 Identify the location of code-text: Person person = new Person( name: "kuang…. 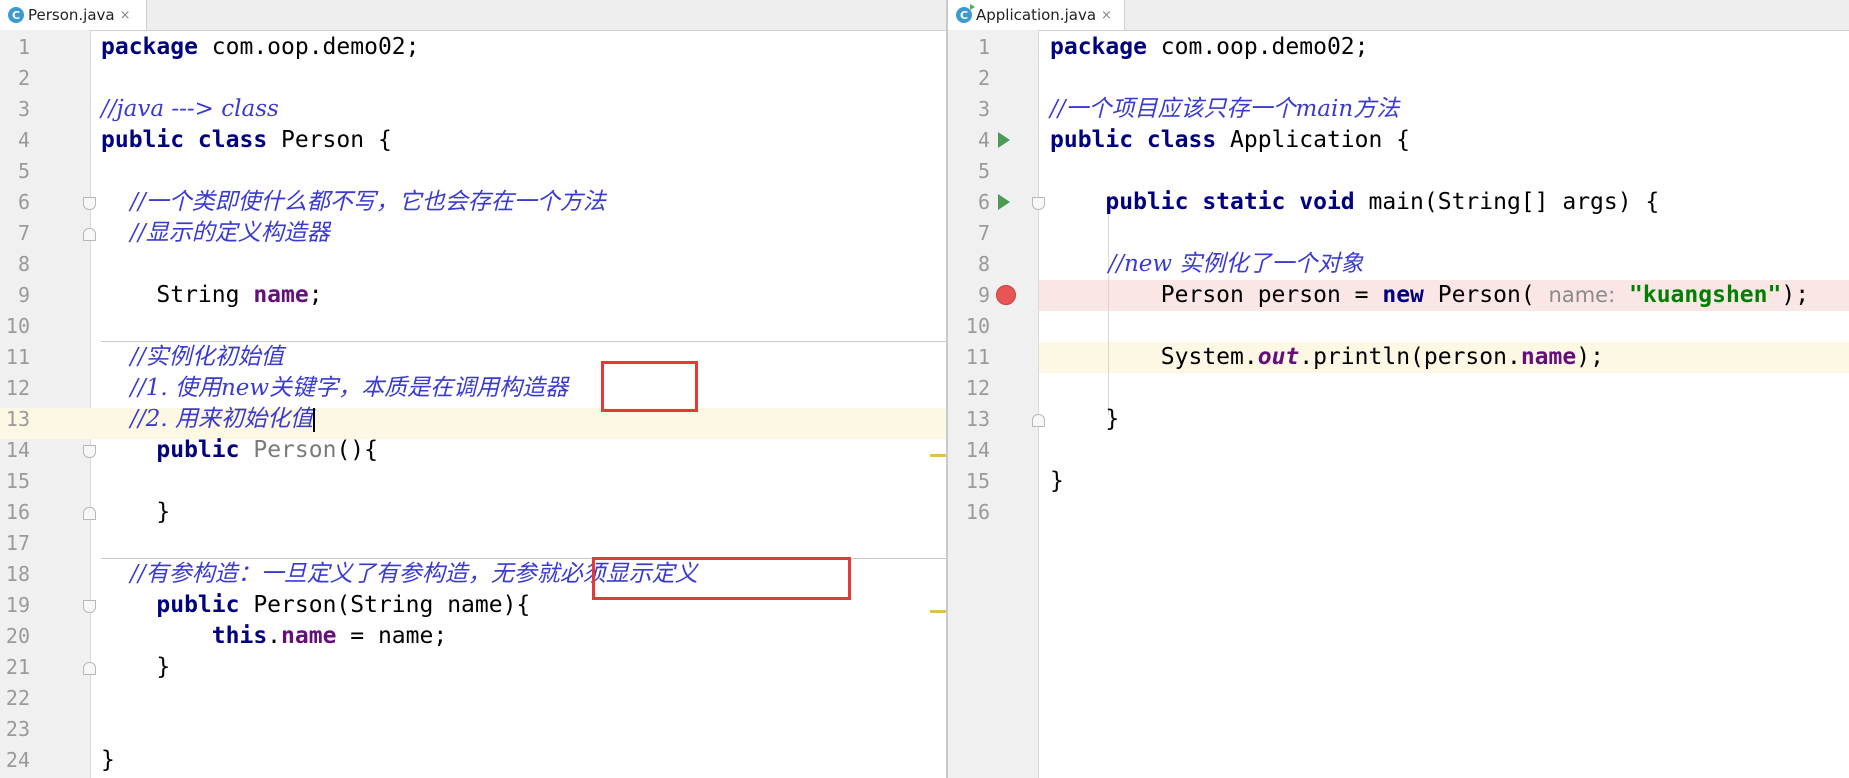
(1429, 295).